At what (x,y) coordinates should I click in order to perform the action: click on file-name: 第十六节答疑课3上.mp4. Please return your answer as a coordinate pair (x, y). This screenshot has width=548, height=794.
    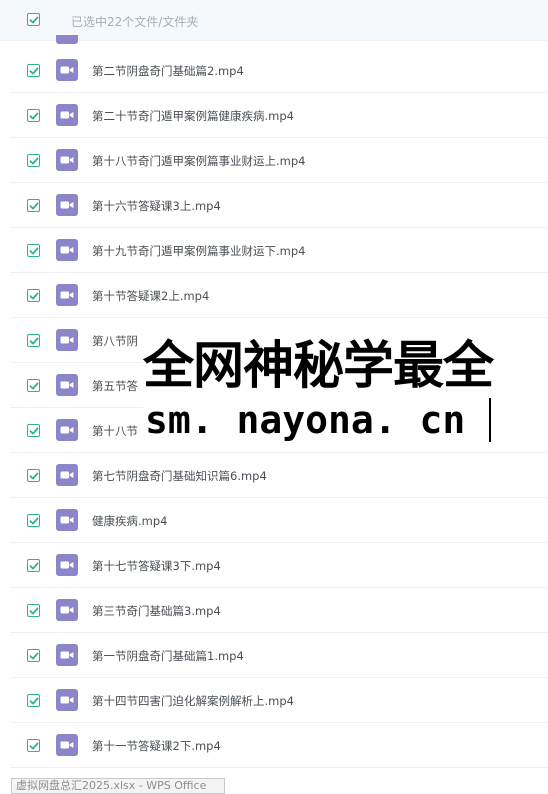
    Looking at the image, I should click on (156, 206).